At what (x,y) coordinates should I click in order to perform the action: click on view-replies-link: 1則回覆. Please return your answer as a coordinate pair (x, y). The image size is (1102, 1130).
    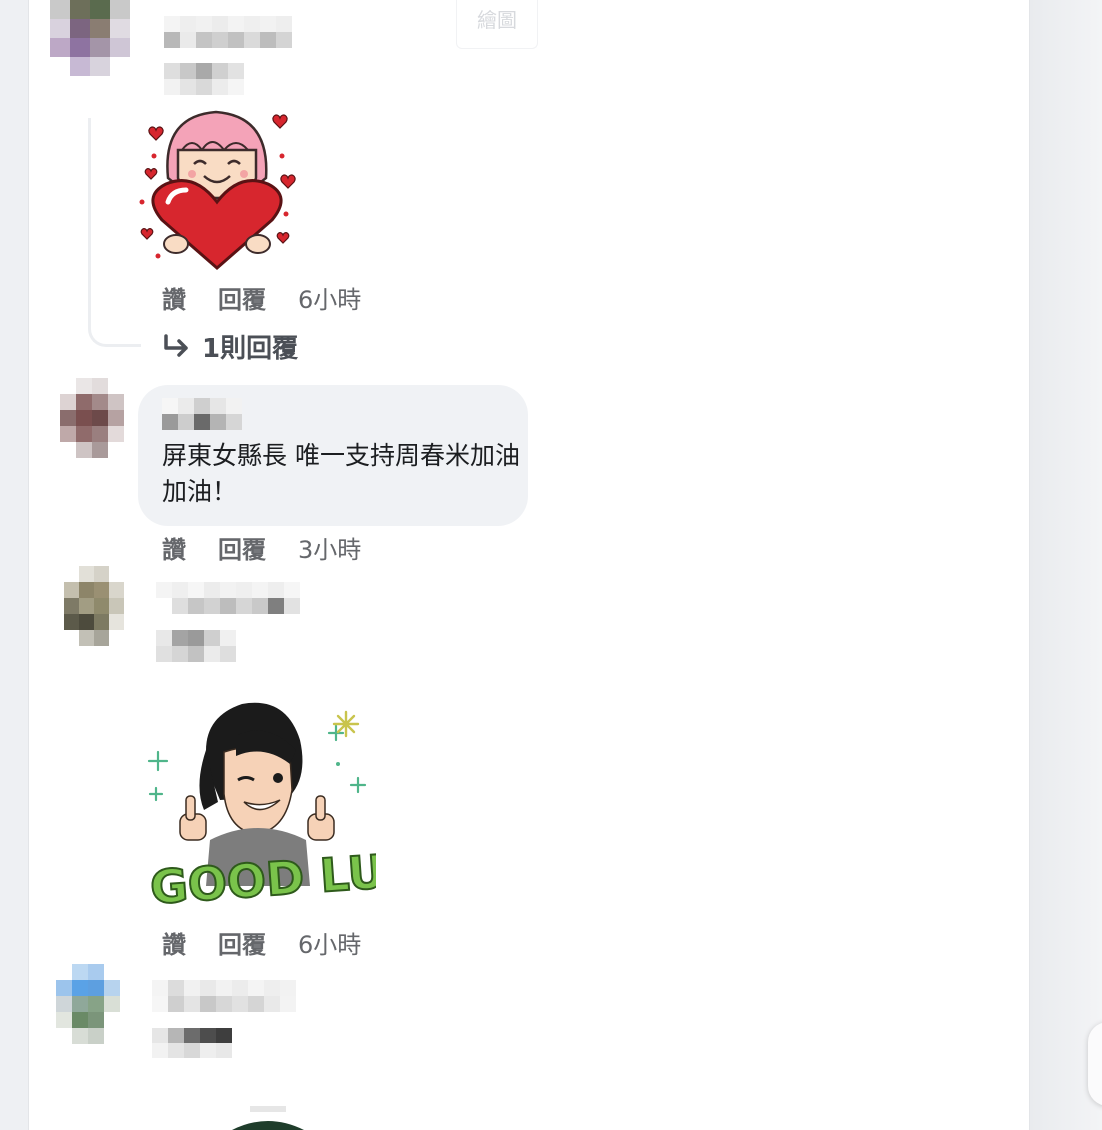
    Looking at the image, I should click on (230, 346).